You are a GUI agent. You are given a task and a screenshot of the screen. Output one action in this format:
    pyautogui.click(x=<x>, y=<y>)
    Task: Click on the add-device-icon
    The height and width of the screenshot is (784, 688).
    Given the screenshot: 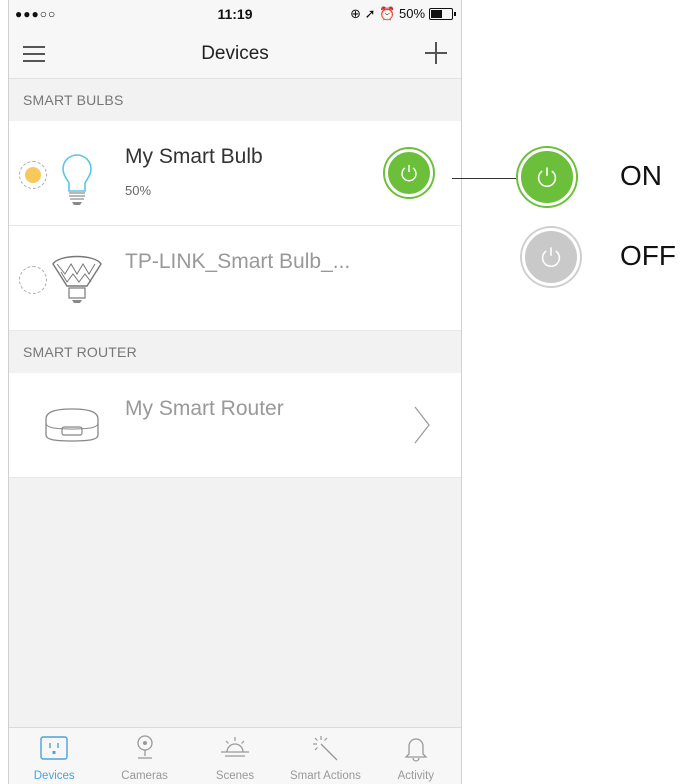 What is the action you would take?
    pyautogui.click(x=436, y=53)
    